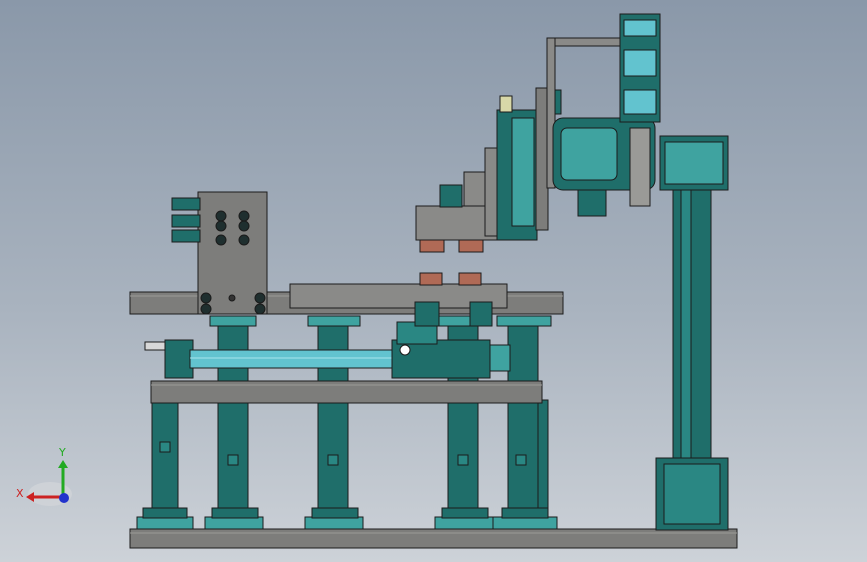 The width and height of the screenshot is (867, 562). I want to click on mid-frame-plate, so click(346, 392).